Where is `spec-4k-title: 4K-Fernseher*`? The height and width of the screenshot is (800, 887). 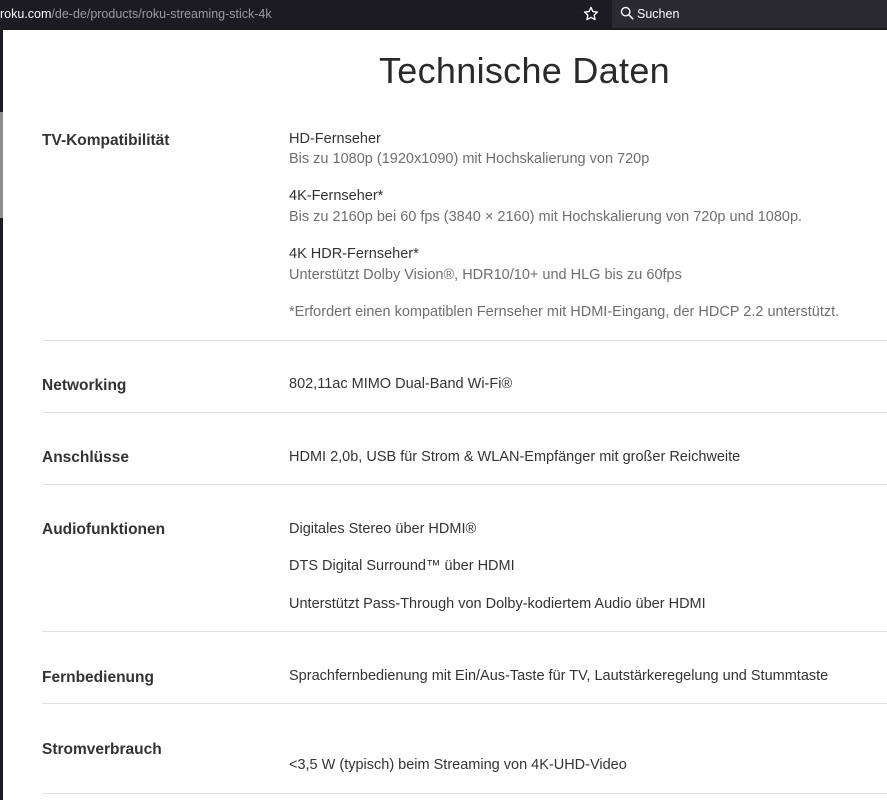
spec-4k-title: 4K-Fernseher* is located at coordinates (336, 196).